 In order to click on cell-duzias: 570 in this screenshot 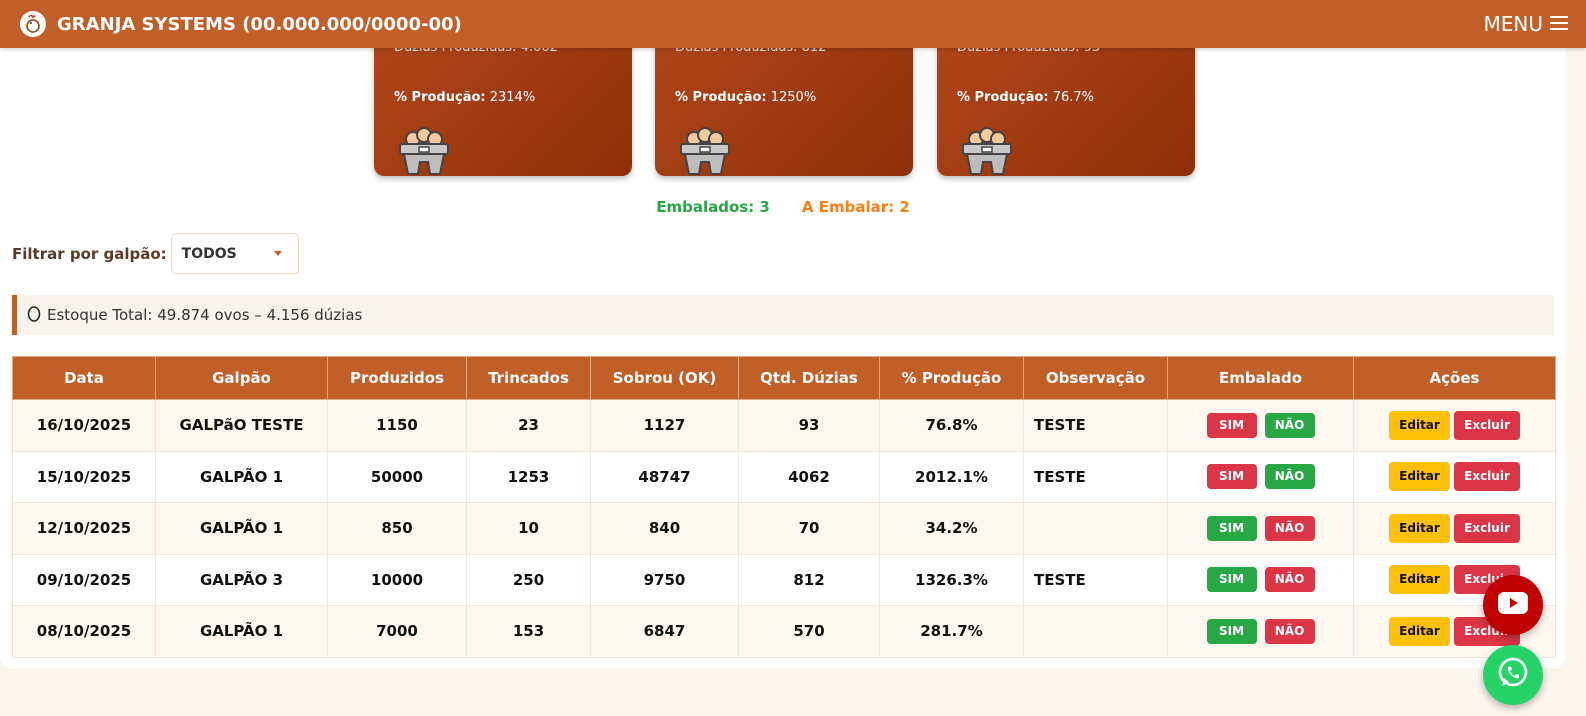, I will do `click(809, 631)`.